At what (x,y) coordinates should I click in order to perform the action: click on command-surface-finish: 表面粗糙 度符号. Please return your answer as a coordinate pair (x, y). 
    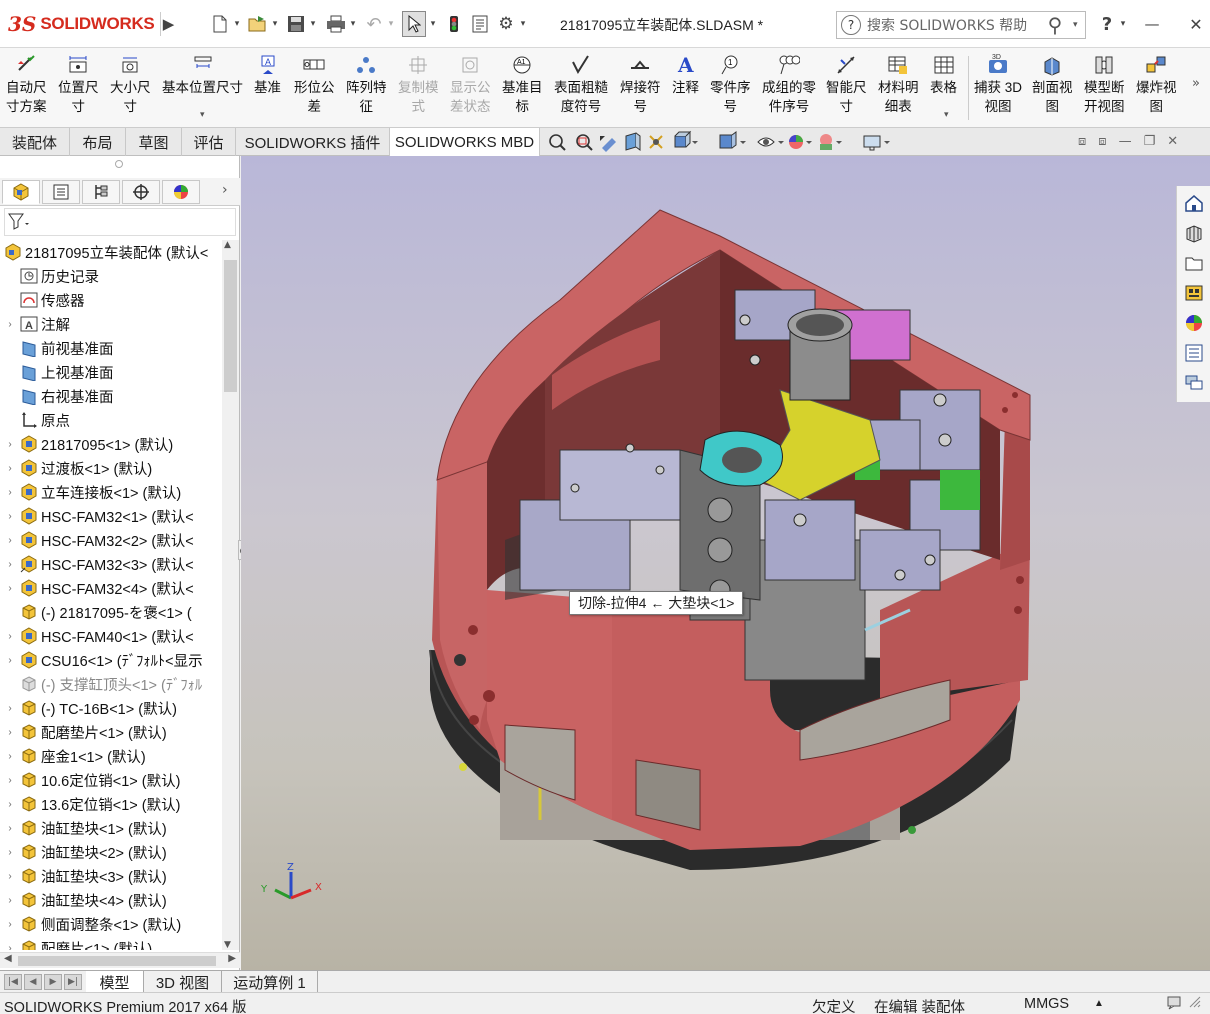
    Looking at the image, I should click on (581, 85).